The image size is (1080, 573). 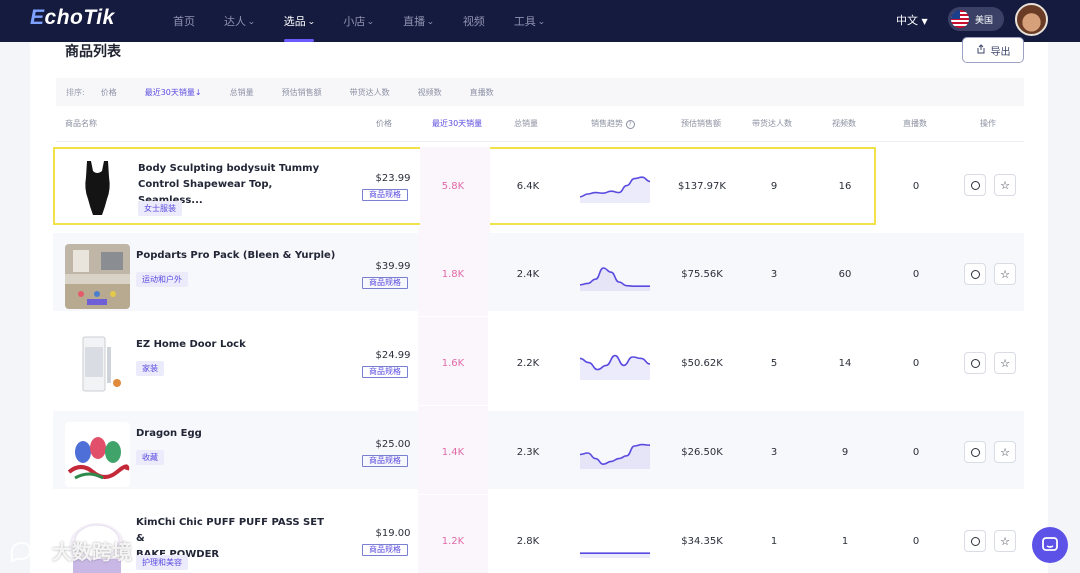 What do you see at coordinates (924, 21) in the screenshot?
I see `caret-down-icon: ▼` at bounding box center [924, 21].